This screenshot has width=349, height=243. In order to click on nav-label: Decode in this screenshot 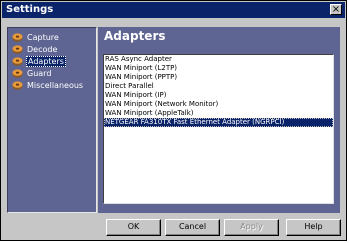, I will do `click(42, 49)`.